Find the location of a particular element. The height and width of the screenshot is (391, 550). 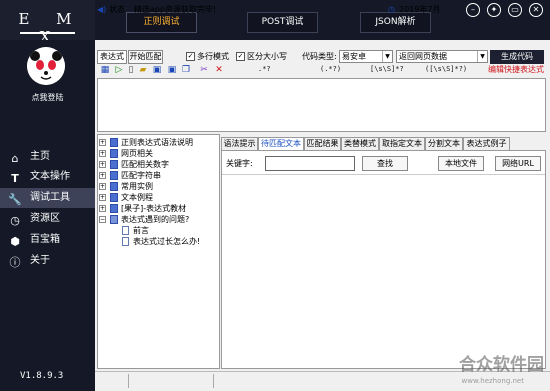

info-icon: ⓘ is located at coordinates (15, 262).